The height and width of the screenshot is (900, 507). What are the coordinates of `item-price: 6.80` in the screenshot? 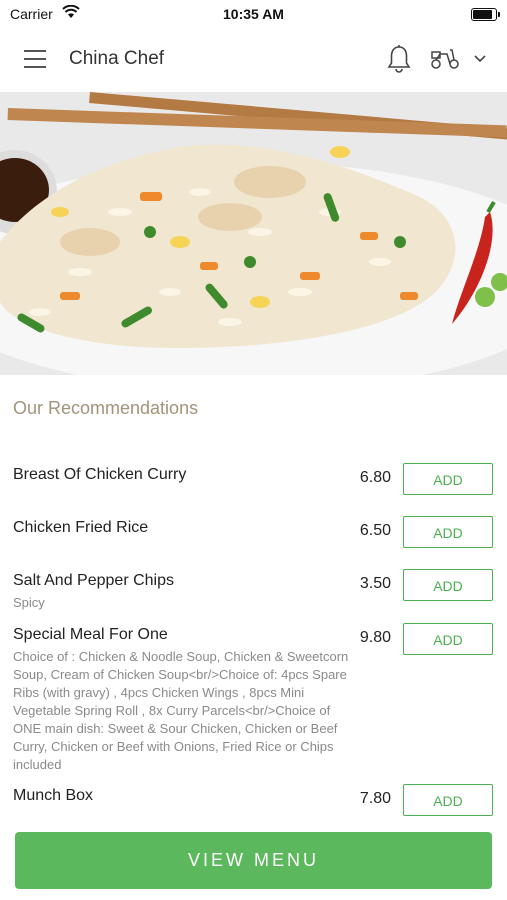 It's located at (375, 477).